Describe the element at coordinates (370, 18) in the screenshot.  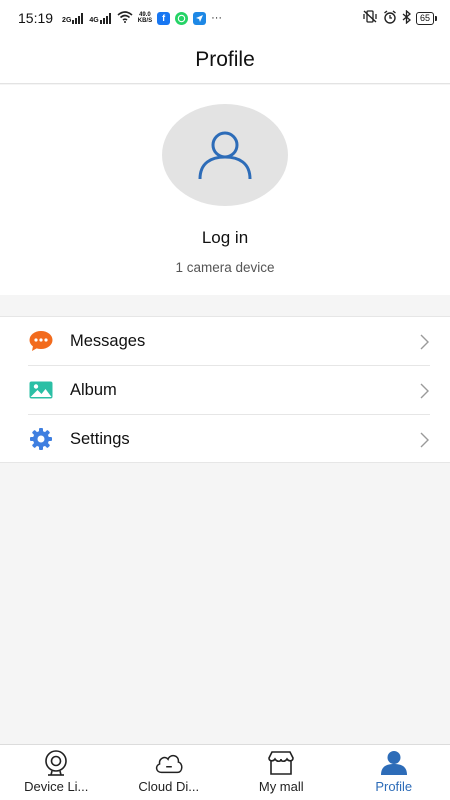
I see `vibrate-off-icon` at that location.